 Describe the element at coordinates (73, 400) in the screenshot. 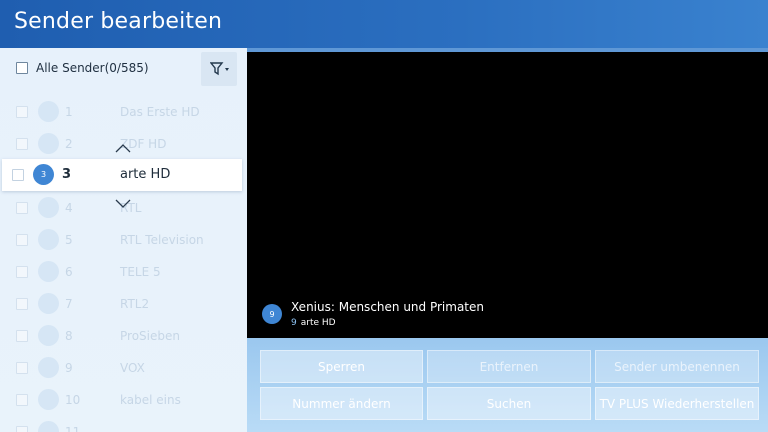

I see `channel-number: 10` at that location.